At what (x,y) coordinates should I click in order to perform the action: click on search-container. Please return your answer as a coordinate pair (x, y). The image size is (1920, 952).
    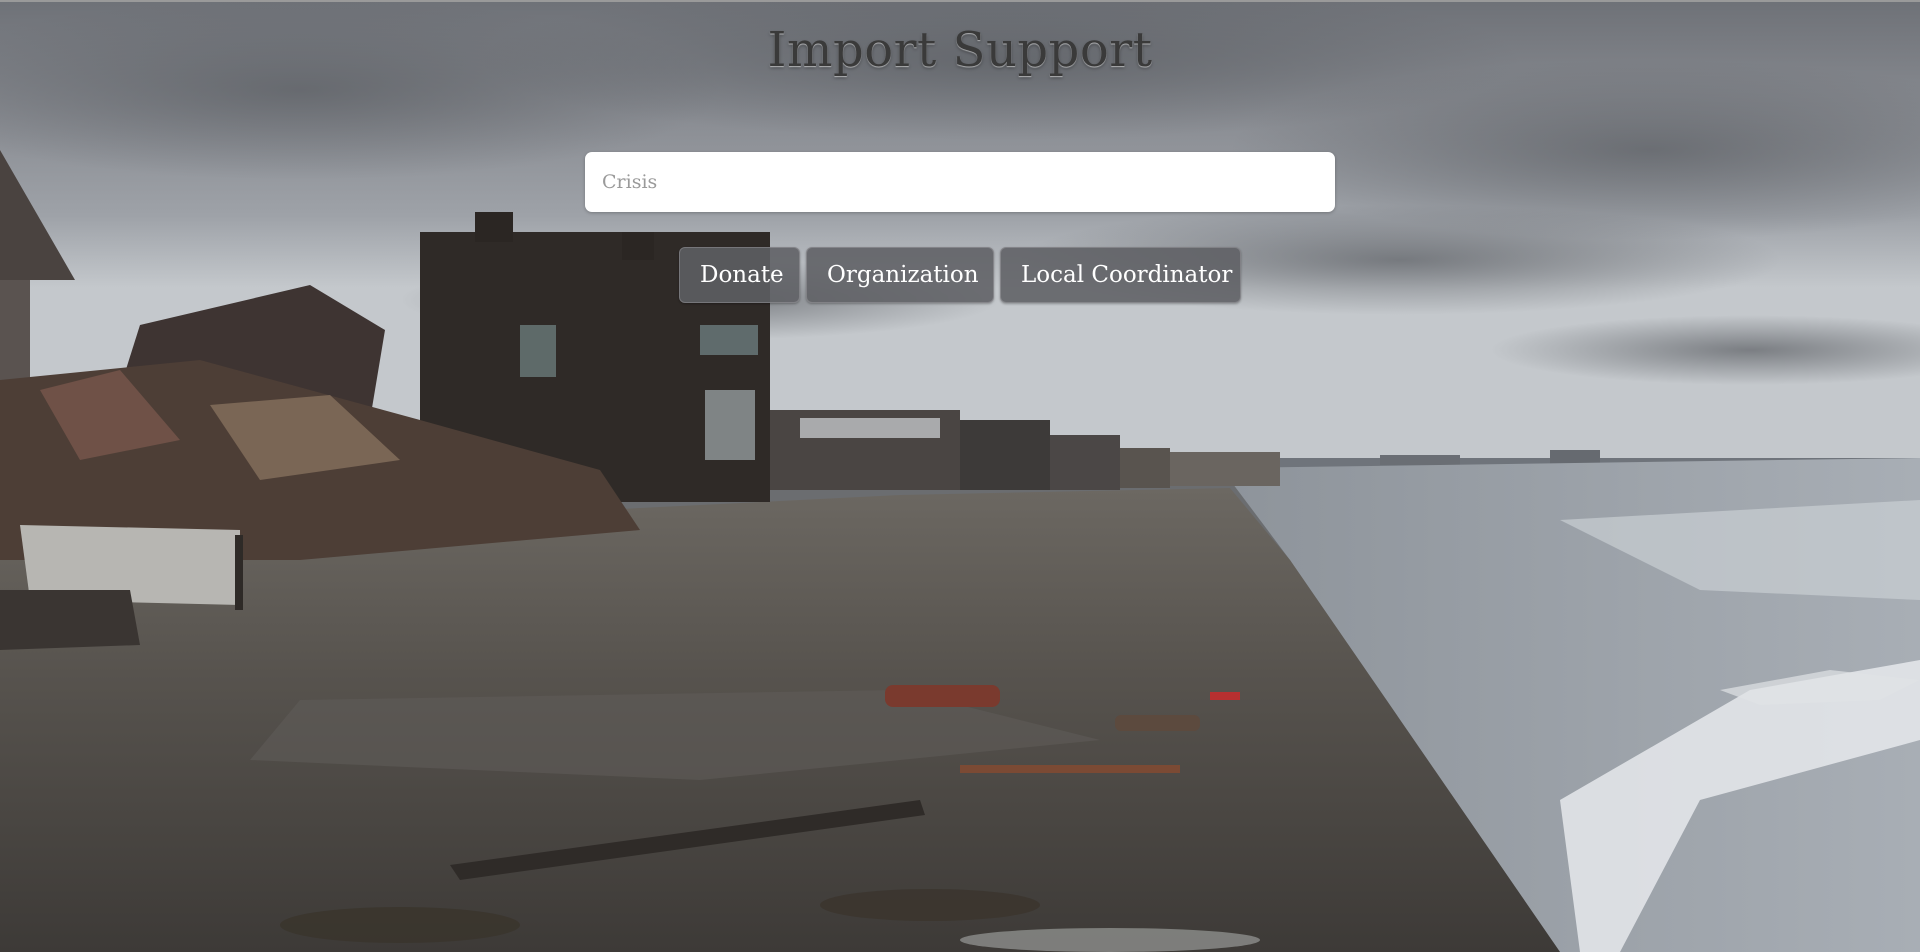
    Looking at the image, I should click on (960, 182).